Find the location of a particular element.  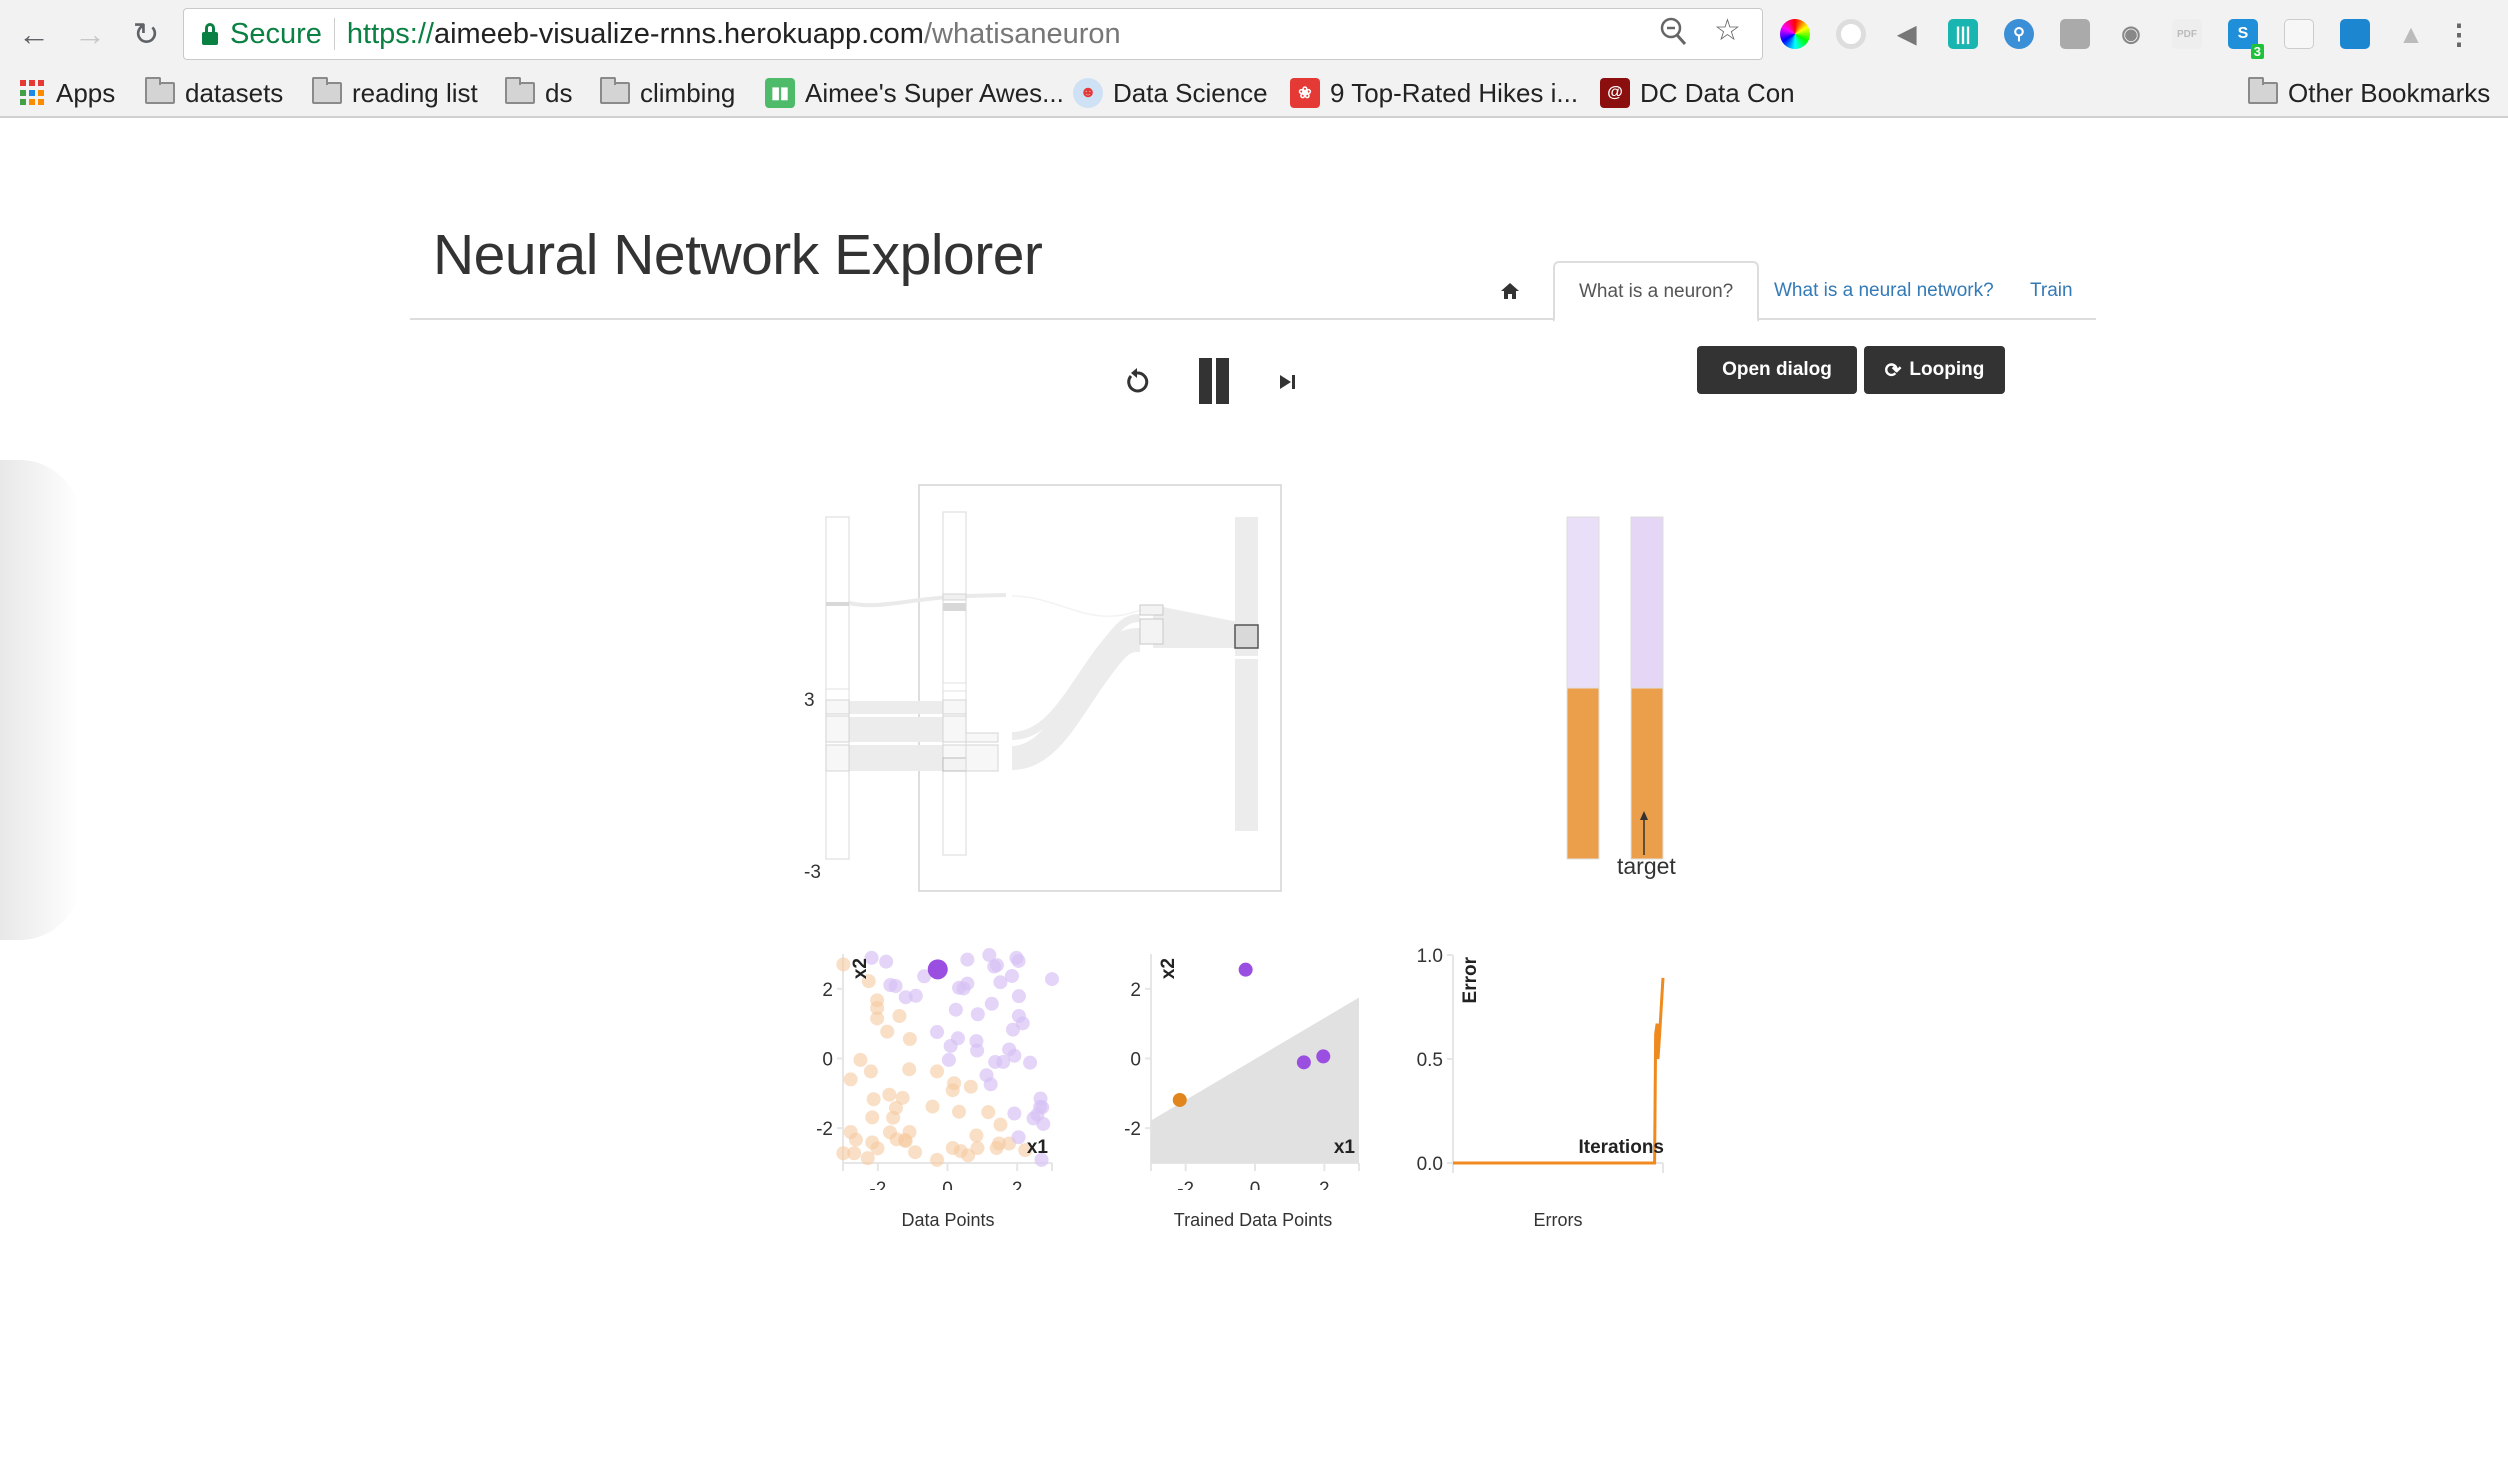

tab-train: Train is located at coordinates (2051, 290).